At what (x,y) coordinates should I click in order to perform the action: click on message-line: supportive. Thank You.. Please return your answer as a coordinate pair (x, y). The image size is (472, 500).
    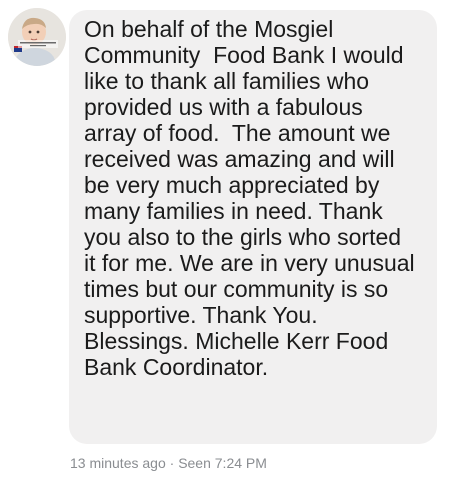
    Looking at the image, I should click on (201, 315).